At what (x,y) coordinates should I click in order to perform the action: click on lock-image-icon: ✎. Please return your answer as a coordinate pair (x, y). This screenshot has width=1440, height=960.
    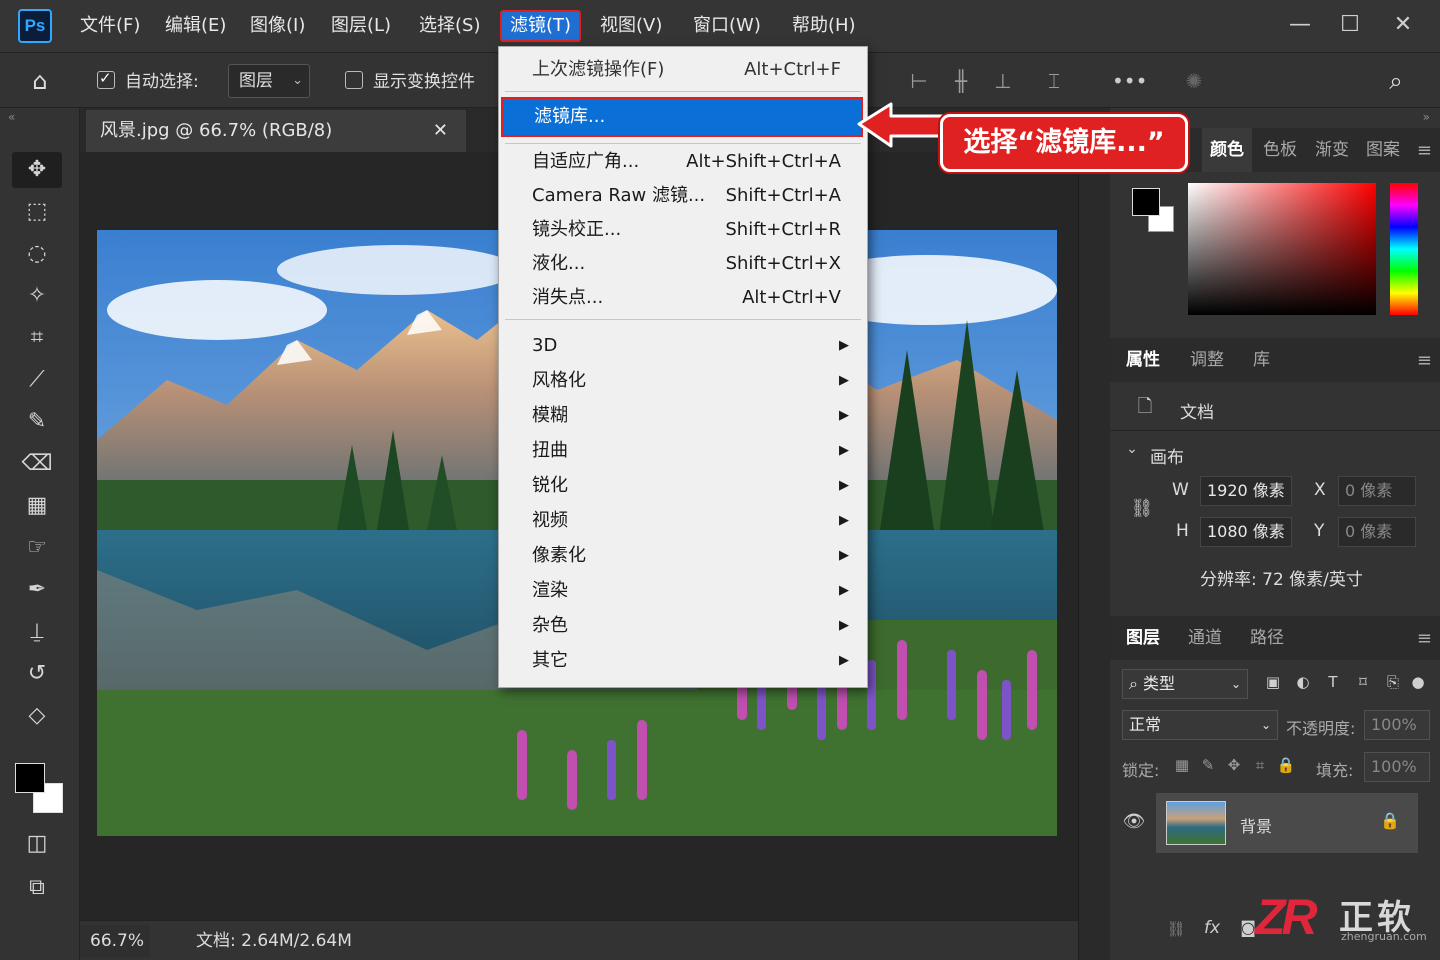
    Looking at the image, I should click on (1208, 765).